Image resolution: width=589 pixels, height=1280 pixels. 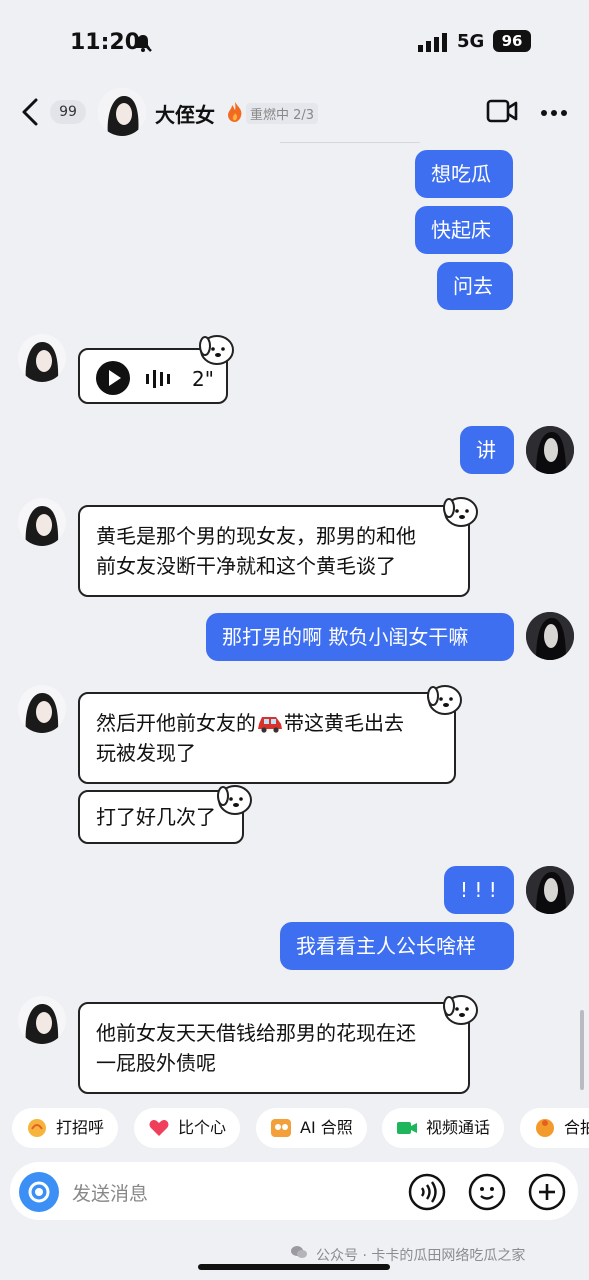 I want to click on fire-icon, so click(x=235, y=112).